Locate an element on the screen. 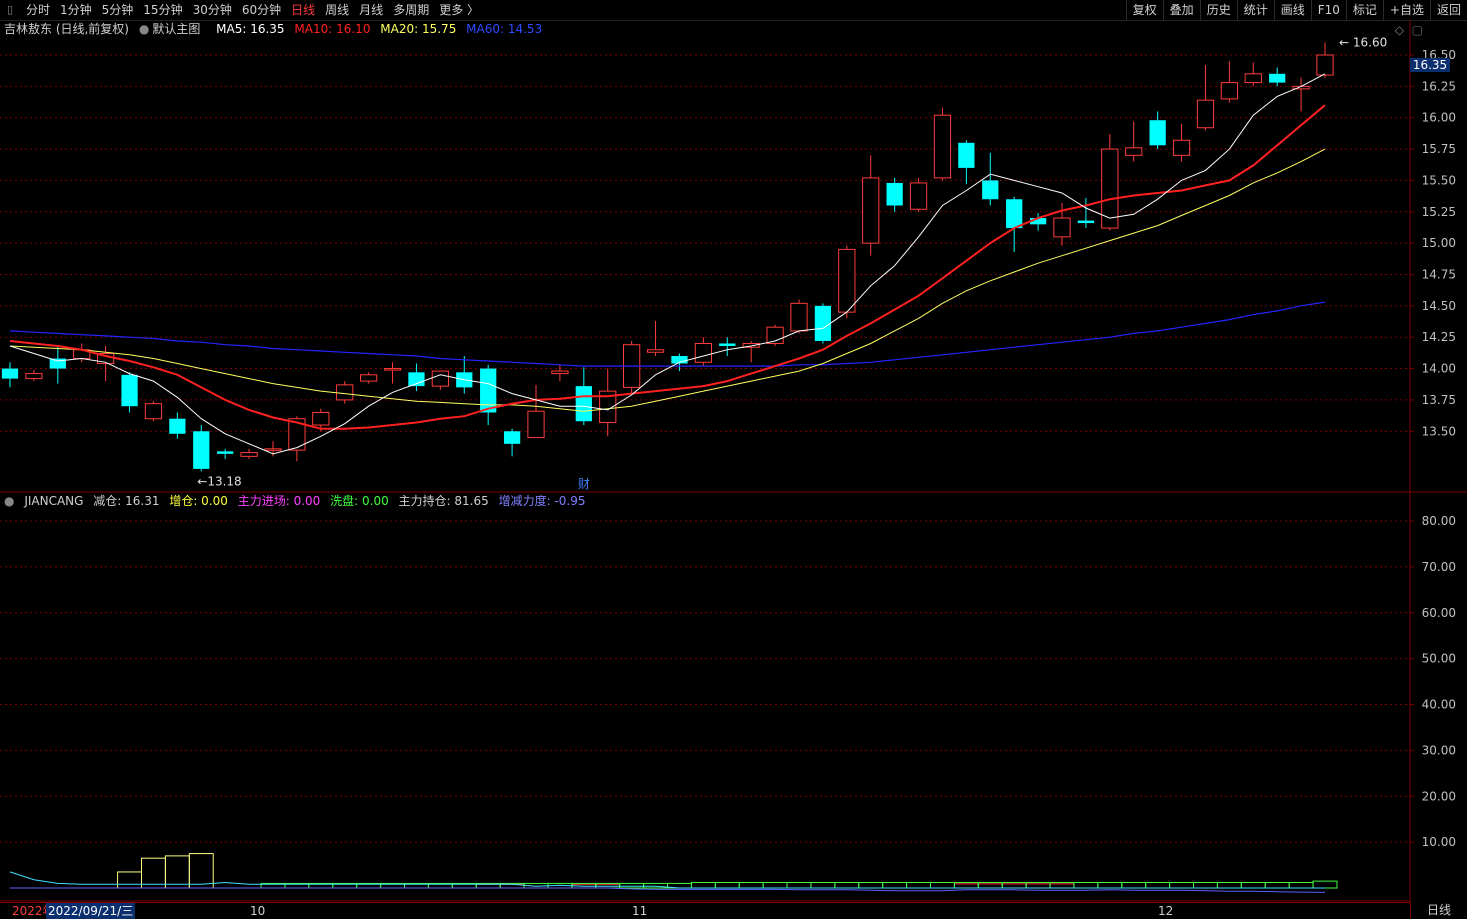 The image size is (1467, 919). sub-tick-label: 30.00 is located at coordinates (1439, 750).